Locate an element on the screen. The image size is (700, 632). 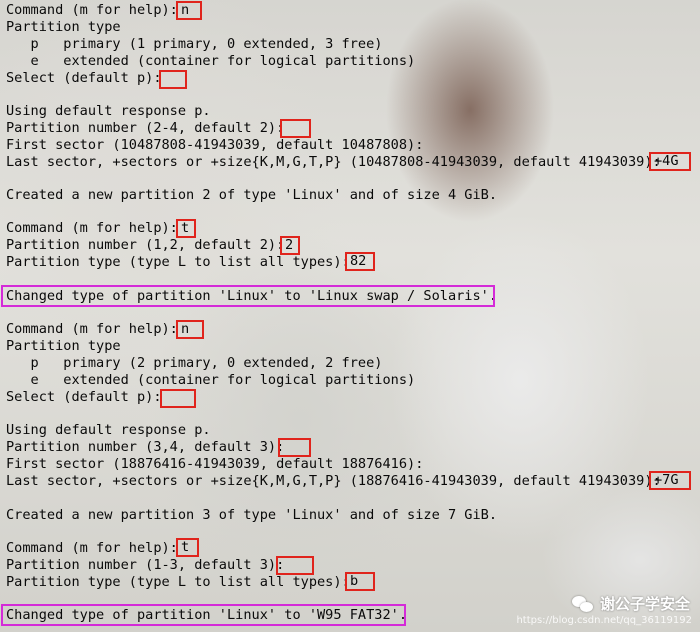
fat32-type-changed-highlight is located at coordinates (203, 615).